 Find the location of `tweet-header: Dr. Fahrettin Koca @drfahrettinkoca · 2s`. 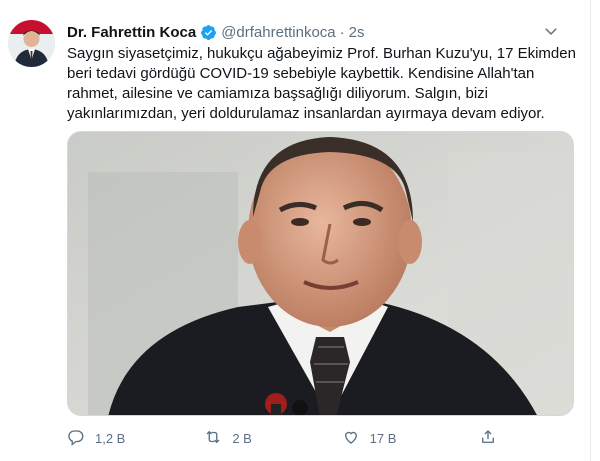

tweet-header: Dr. Fahrettin Koca @drfahrettinkoca · 2s is located at coordinates (316, 32).